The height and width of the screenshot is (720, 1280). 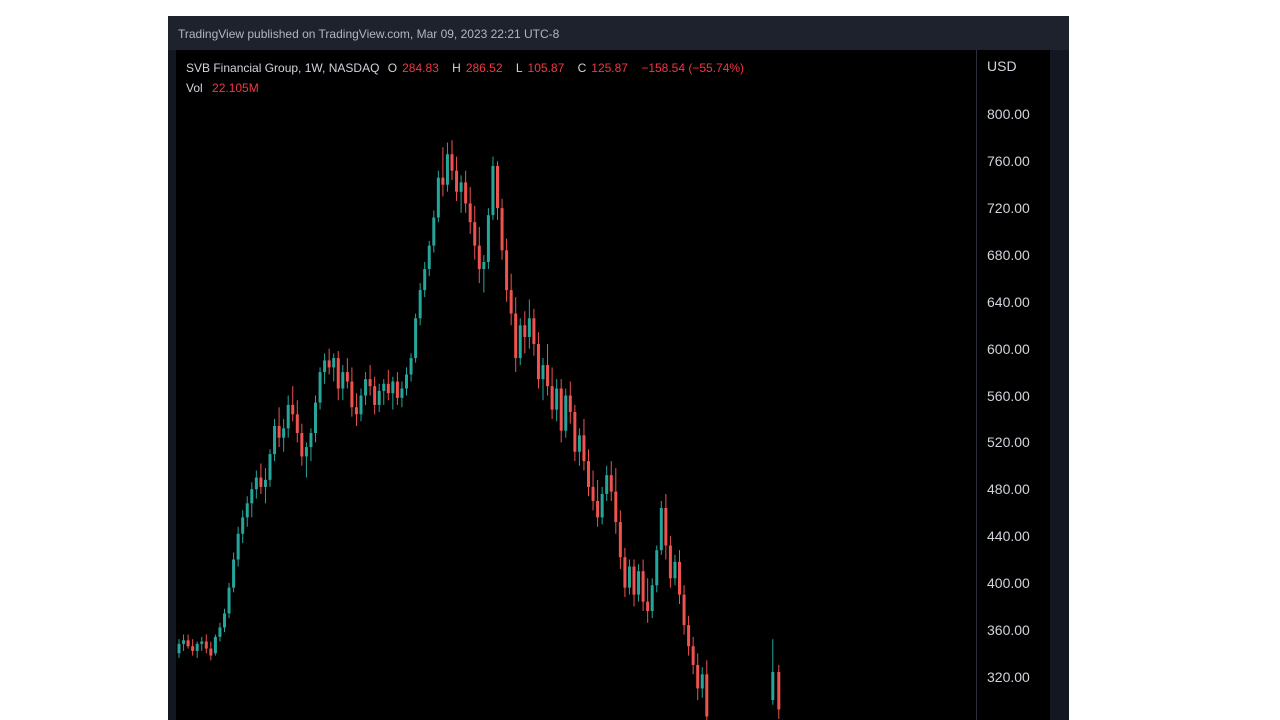 What do you see at coordinates (1002, 66) in the screenshot?
I see `currency-label: USD` at bounding box center [1002, 66].